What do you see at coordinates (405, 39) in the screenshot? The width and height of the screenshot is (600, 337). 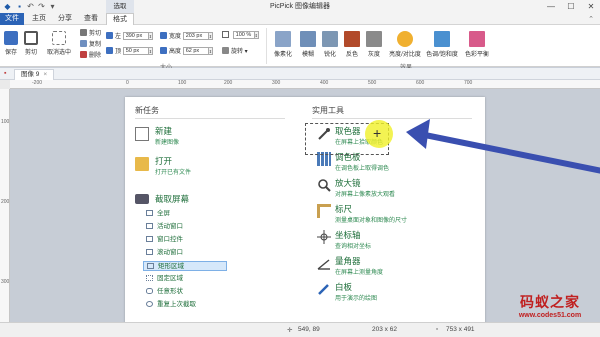 I see `sun-icon` at bounding box center [405, 39].